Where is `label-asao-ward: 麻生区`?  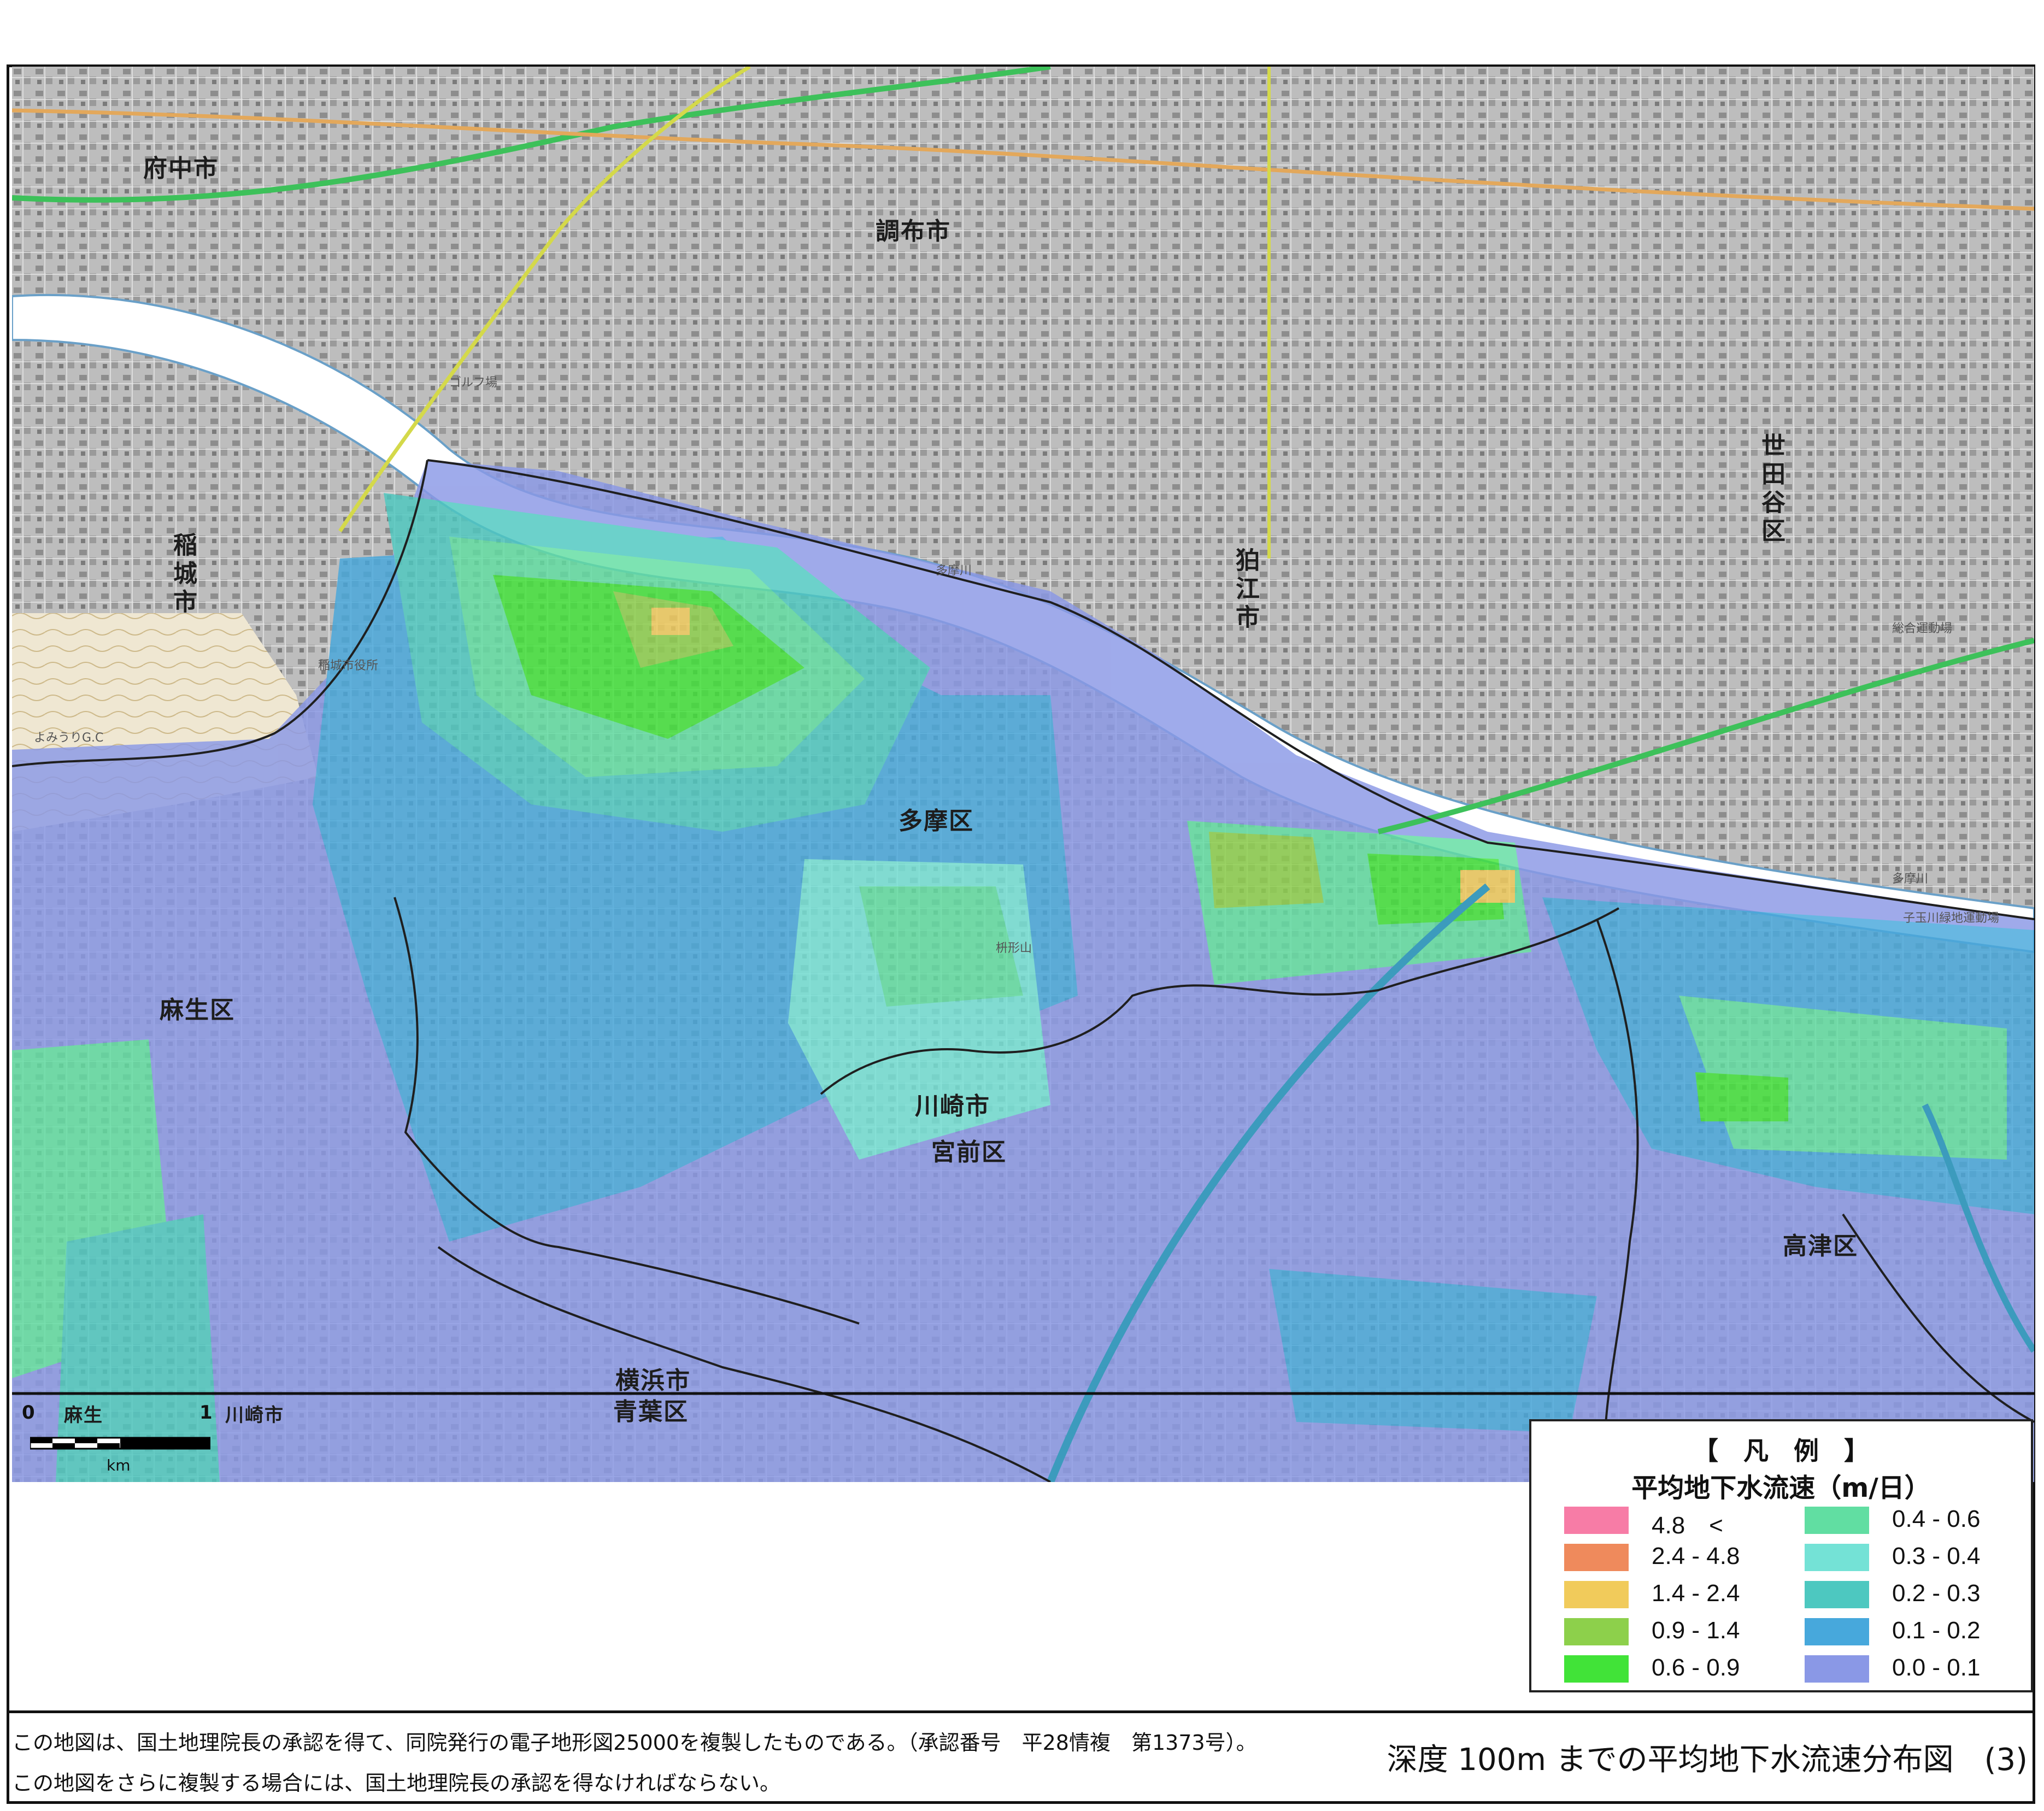 label-asao-ward: 麻生区 is located at coordinates (197, 1010).